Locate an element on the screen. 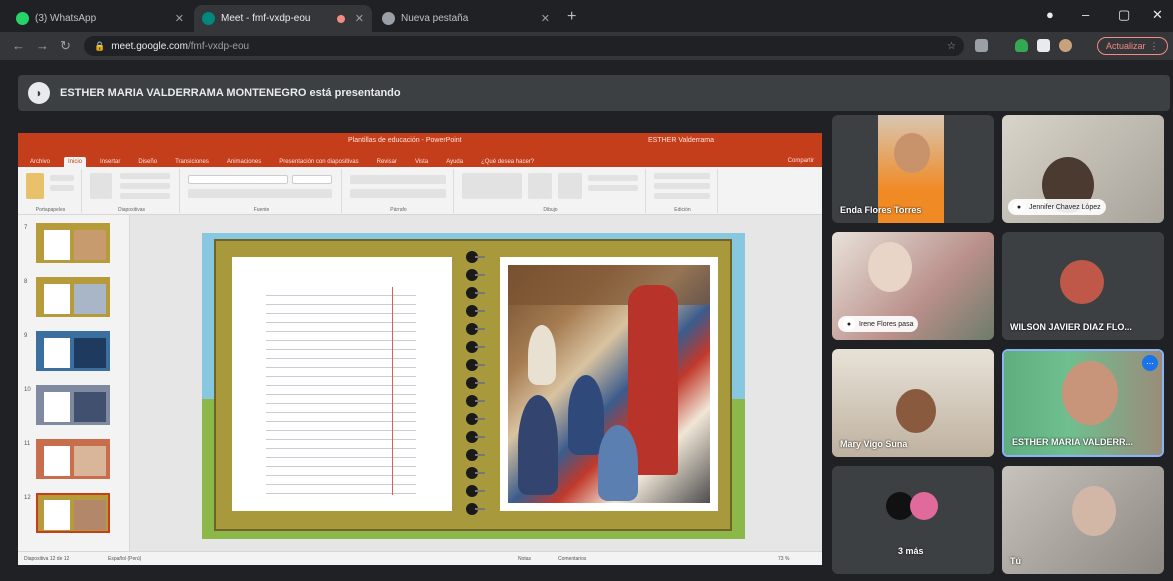  reload-icon: ↻ is located at coordinates (65, 46).